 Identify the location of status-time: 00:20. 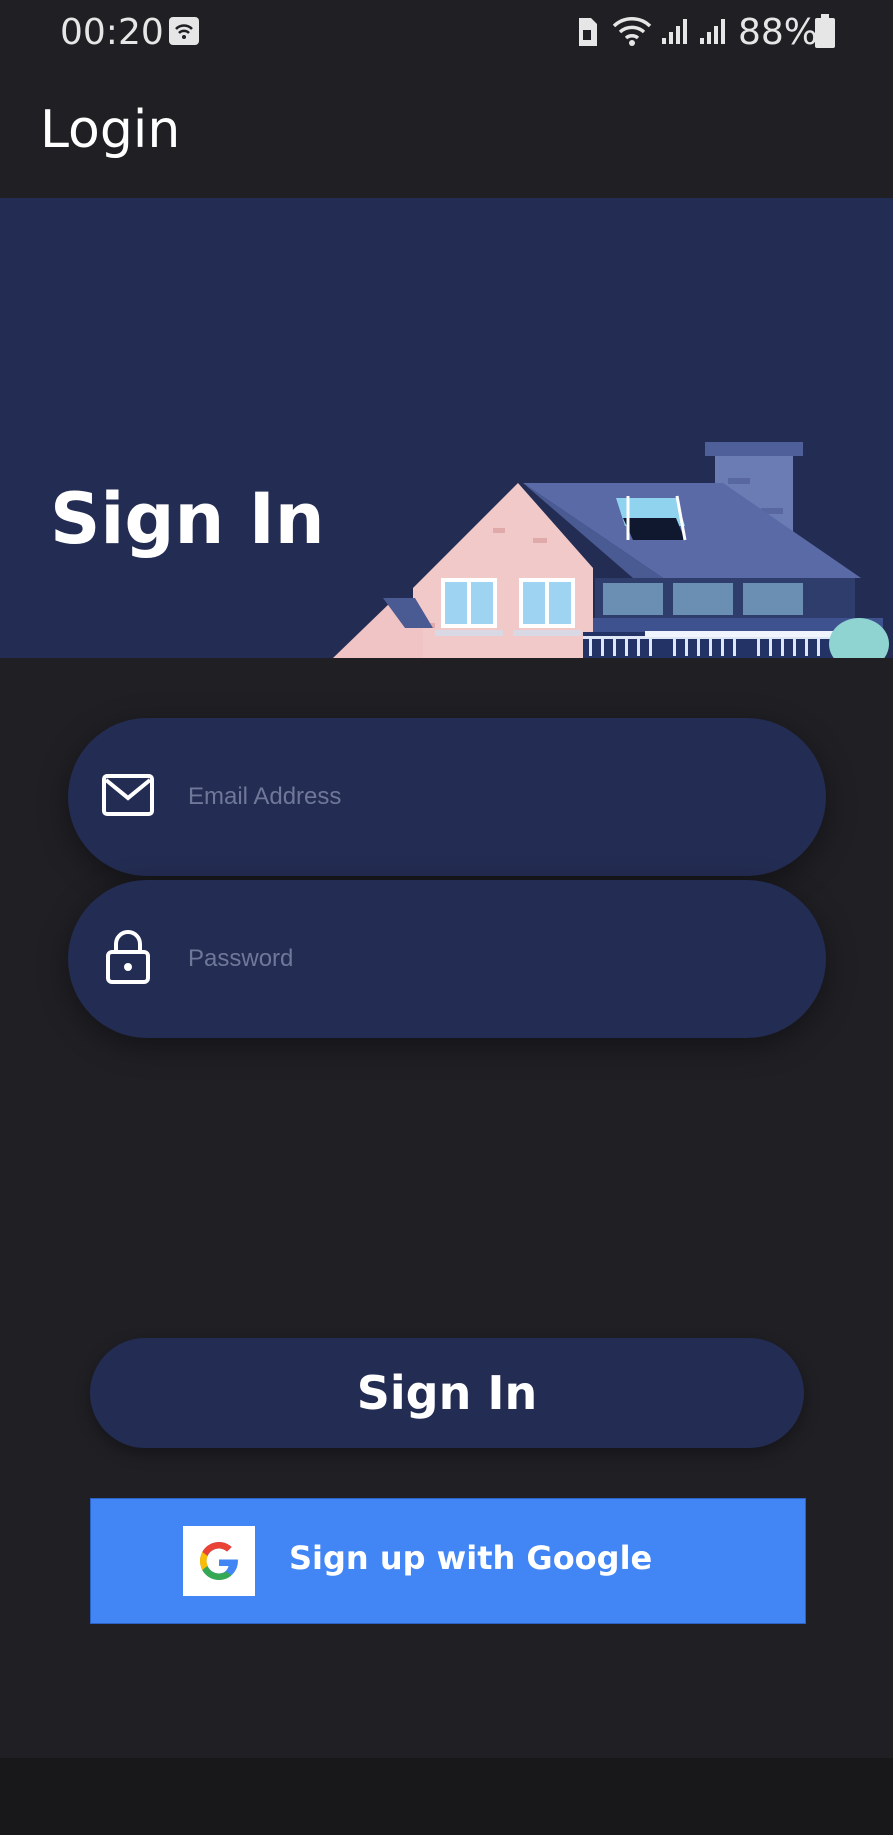
(112, 32).